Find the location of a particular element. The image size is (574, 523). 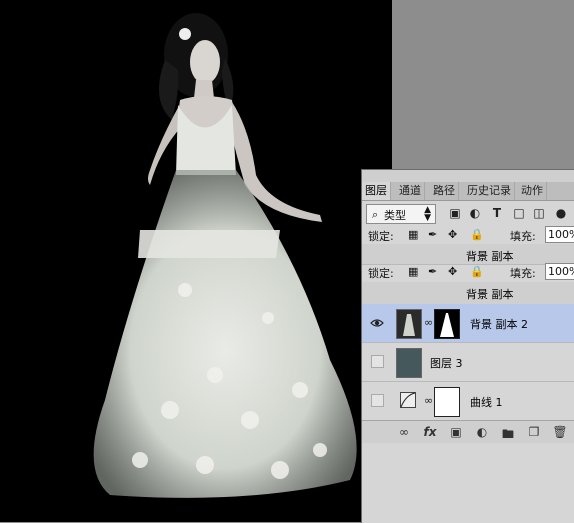

search-icon: ⌕ is located at coordinates (375, 214).